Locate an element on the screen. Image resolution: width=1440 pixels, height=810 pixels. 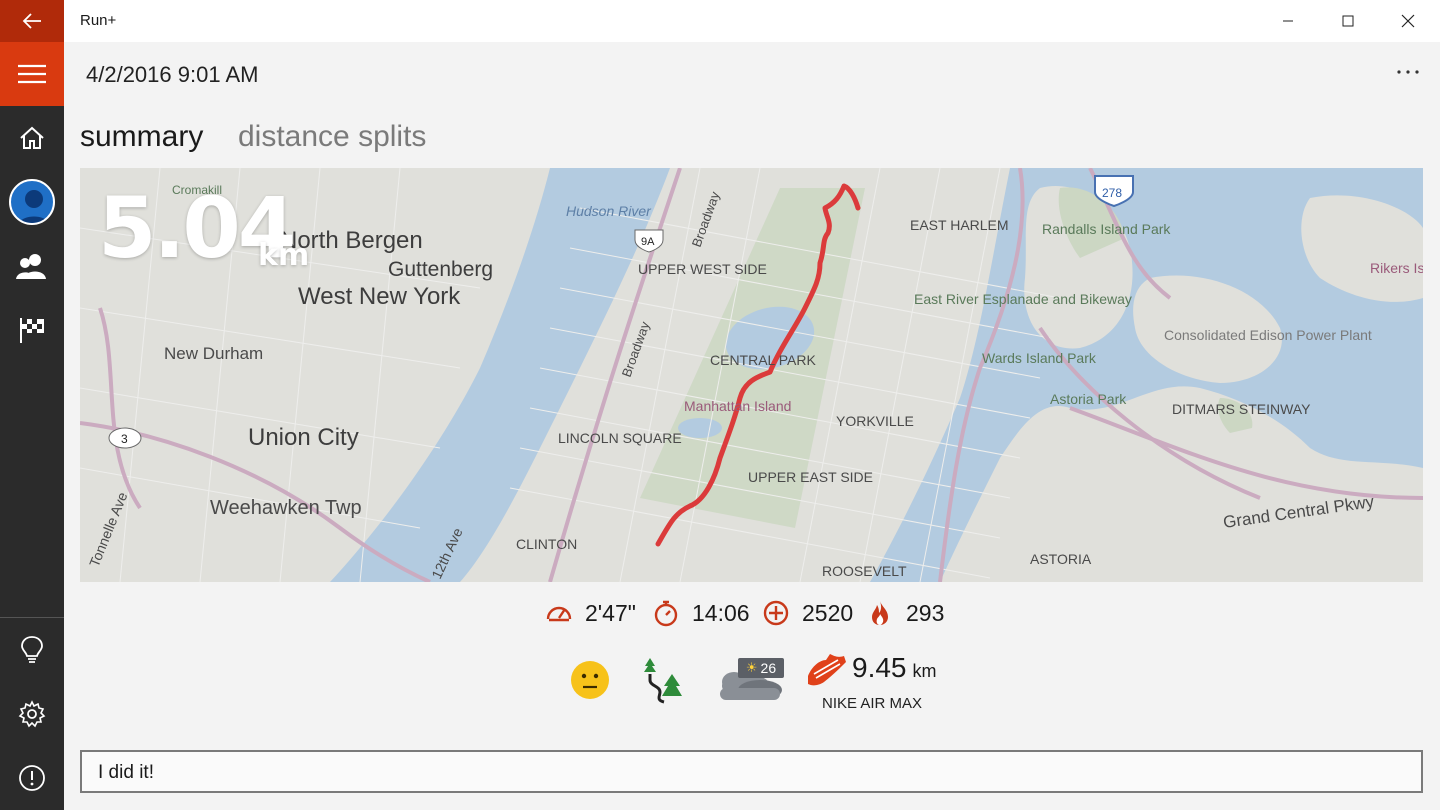
trail-terrain-icon is located at coordinates (663, 681).